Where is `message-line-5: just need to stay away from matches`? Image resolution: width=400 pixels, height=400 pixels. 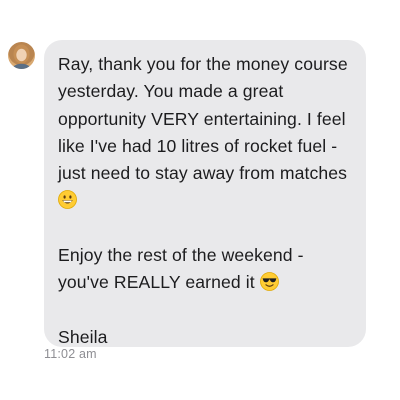
message-line-5: just need to stay away from matches is located at coordinates (203, 173).